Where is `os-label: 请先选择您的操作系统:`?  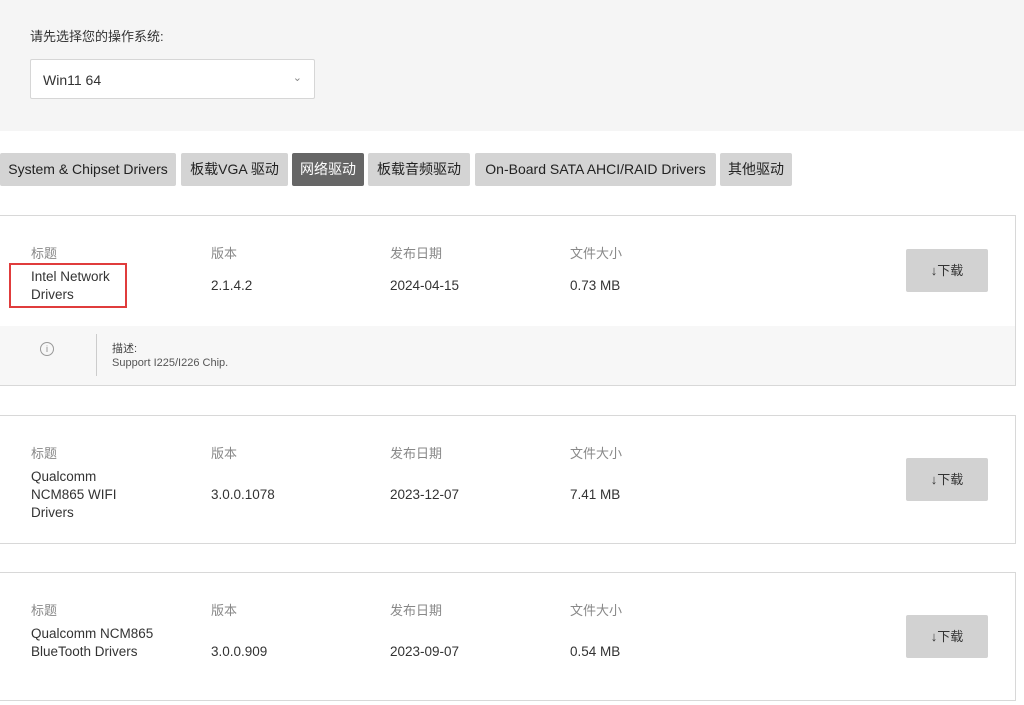
os-label: 请先选择您的操作系统: is located at coordinates (97, 36).